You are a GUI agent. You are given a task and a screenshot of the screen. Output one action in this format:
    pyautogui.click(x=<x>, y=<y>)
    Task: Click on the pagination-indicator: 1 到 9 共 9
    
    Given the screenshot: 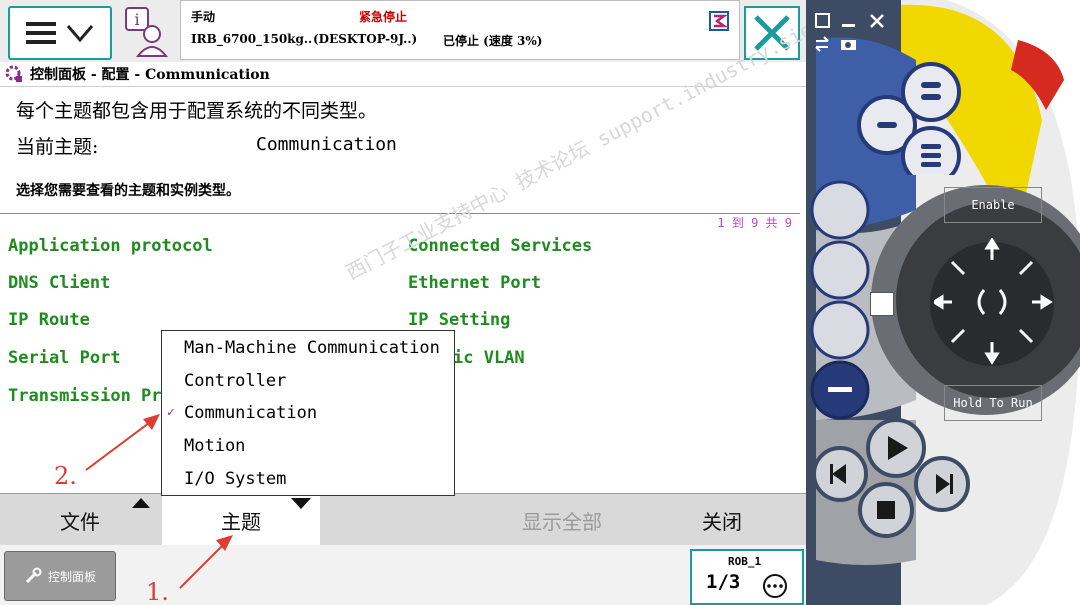 What is the action you would take?
    pyautogui.click(x=754, y=223)
    